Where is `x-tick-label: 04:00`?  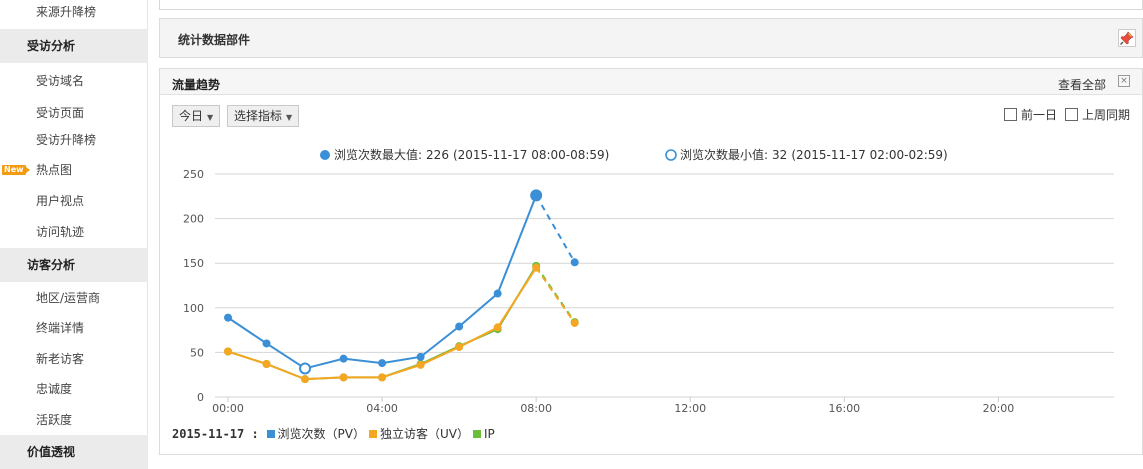 x-tick-label: 04:00 is located at coordinates (382, 408).